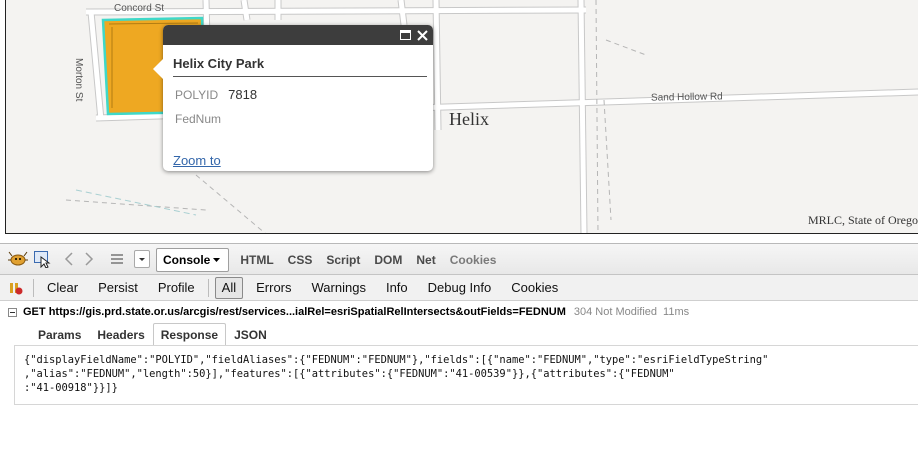 This screenshot has height=451, width=918. I want to click on back-icon, so click(69, 259).